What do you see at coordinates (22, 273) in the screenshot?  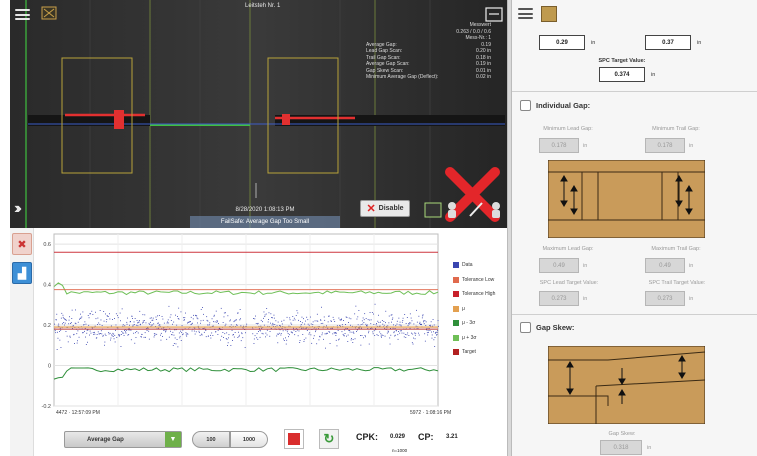 I see `chart-mode-icon: ▟` at bounding box center [22, 273].